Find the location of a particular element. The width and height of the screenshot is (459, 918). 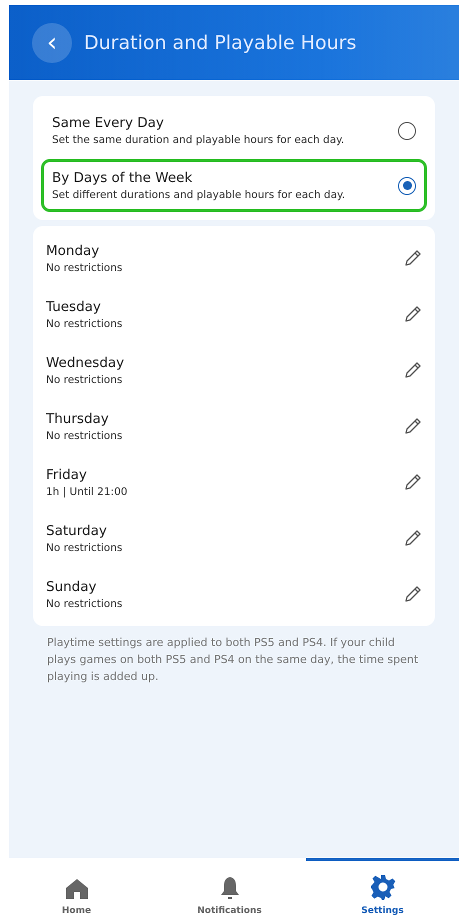

option-title: Same Every Day is located at coordinates (108, 123).